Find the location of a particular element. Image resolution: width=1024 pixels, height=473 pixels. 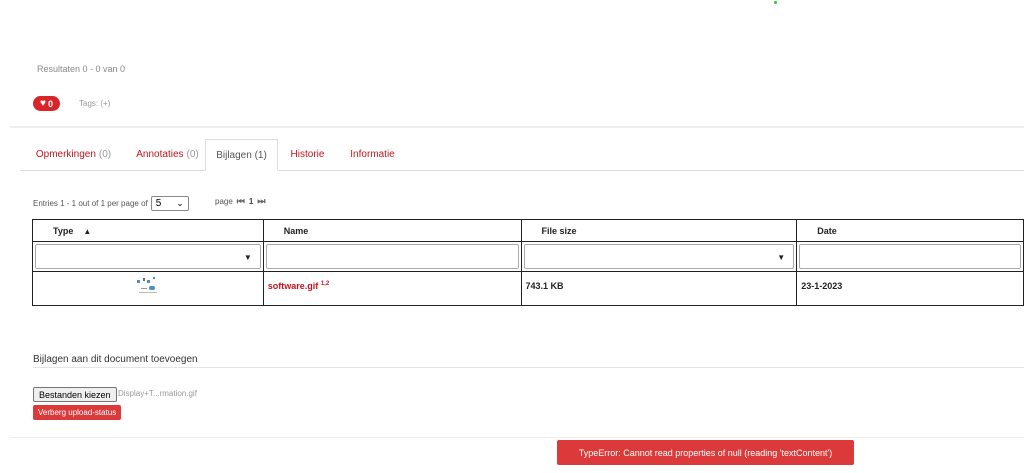

last-page-icon: ⏭ is located at coordinates (261, 201).